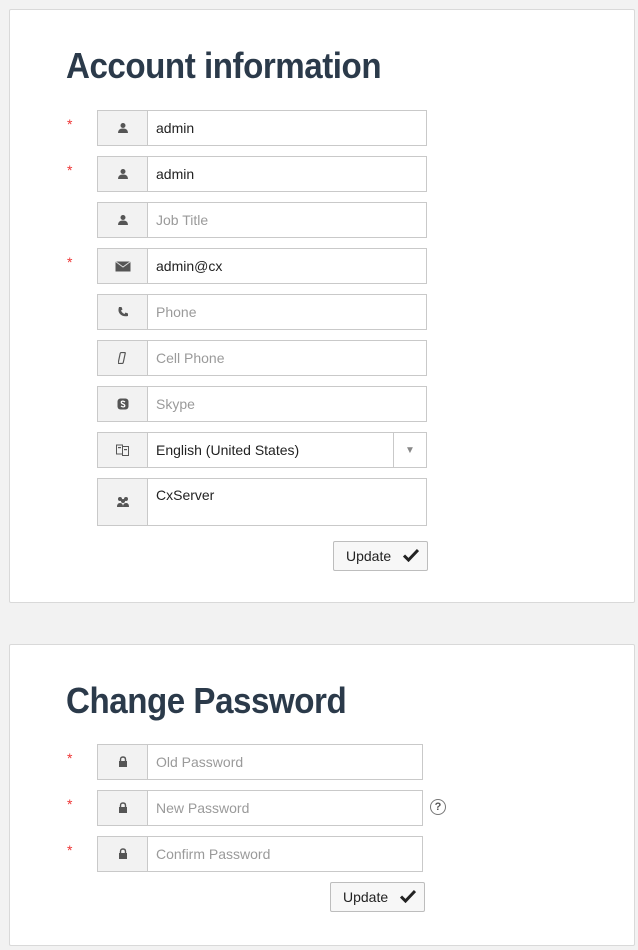 The image size is (638, 950). What do you see at coordinates (123, 502) in the screenshot?
I see `team-icon` at bounding box center [123, 502].